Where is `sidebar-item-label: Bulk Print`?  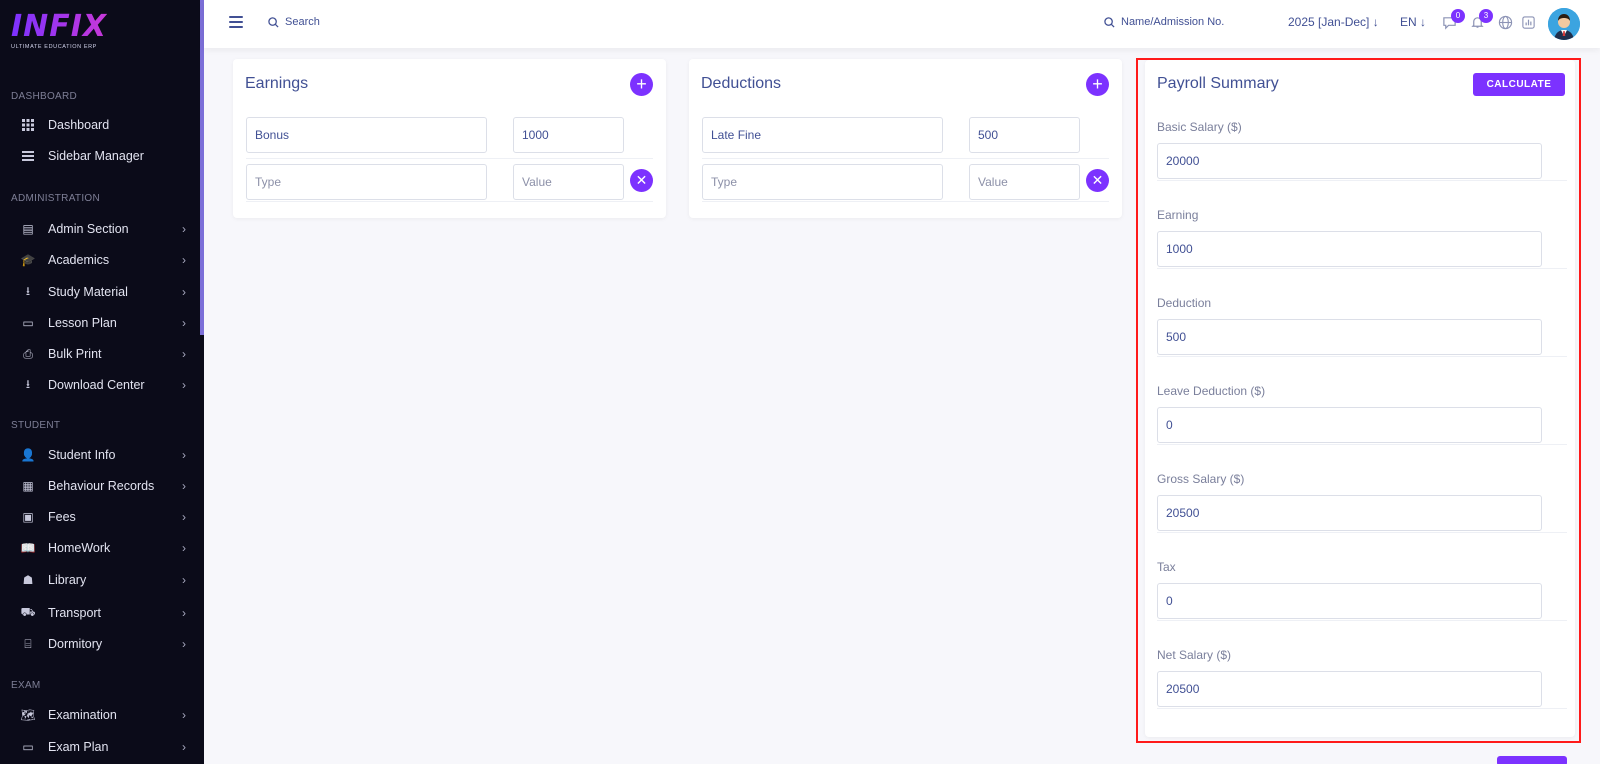 sidebar-item-label: Bulk Print is located at coordinates (75, 354).